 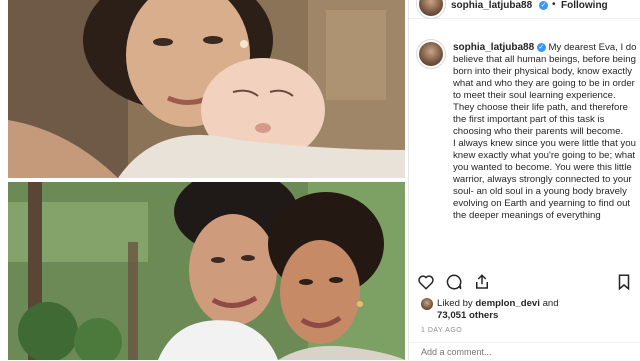 What do you see at coordinates (584, 5) in the screenshot?
I see `follow-status-button: Following` at bounding box center [584, 5].